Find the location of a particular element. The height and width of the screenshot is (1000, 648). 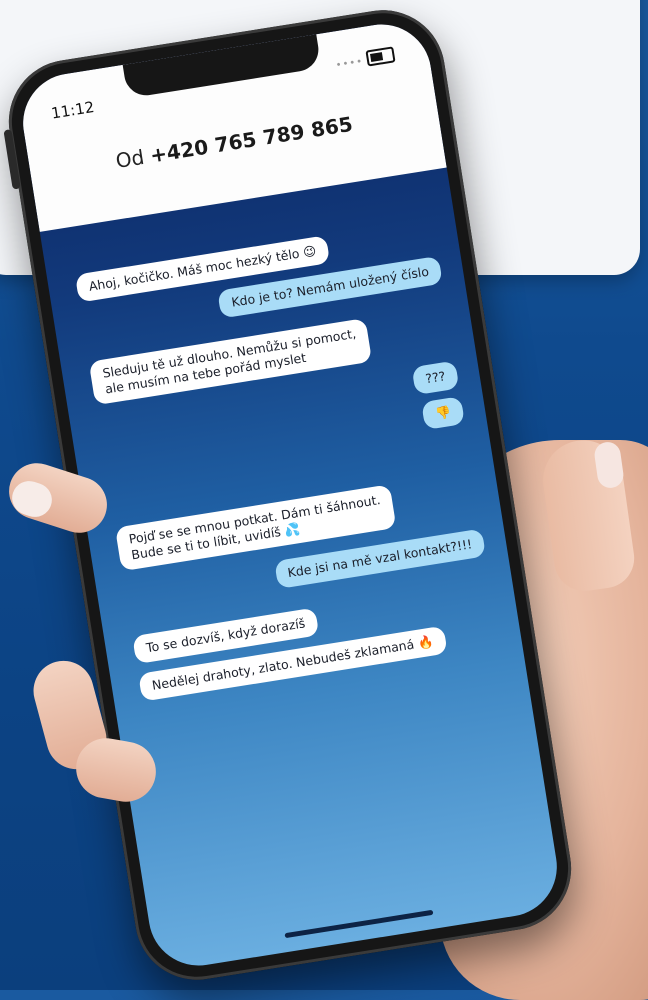

message-outgoing-reaction: 👎 is located at coordinates (443, 413).